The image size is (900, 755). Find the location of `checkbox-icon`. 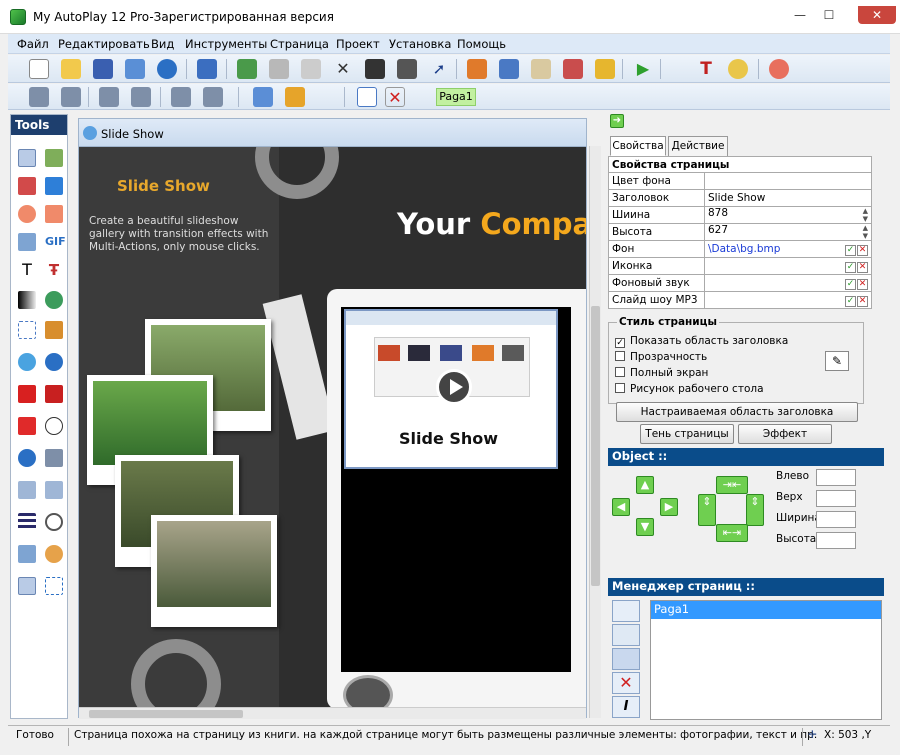

checkbox-icon is located at coordinates (620, 356).